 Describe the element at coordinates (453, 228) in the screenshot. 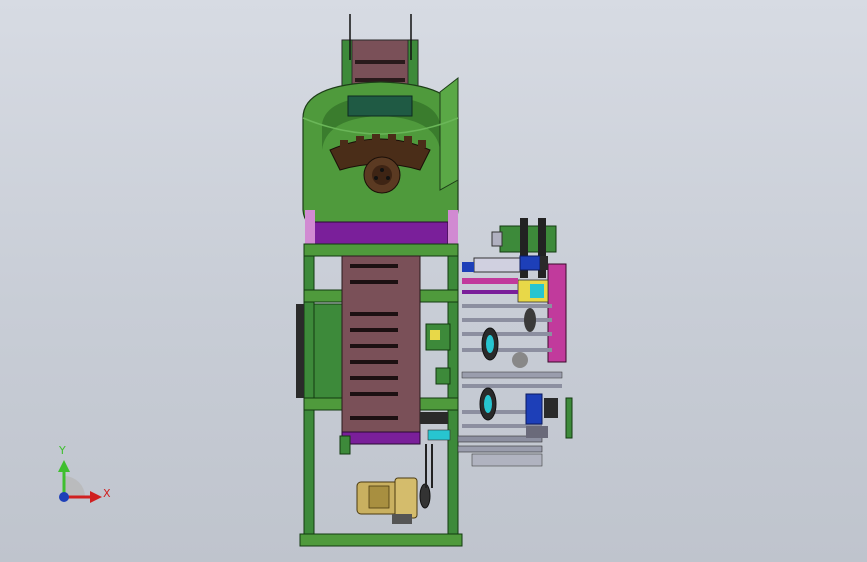

I see `hopper-side-pad-right` at that location.